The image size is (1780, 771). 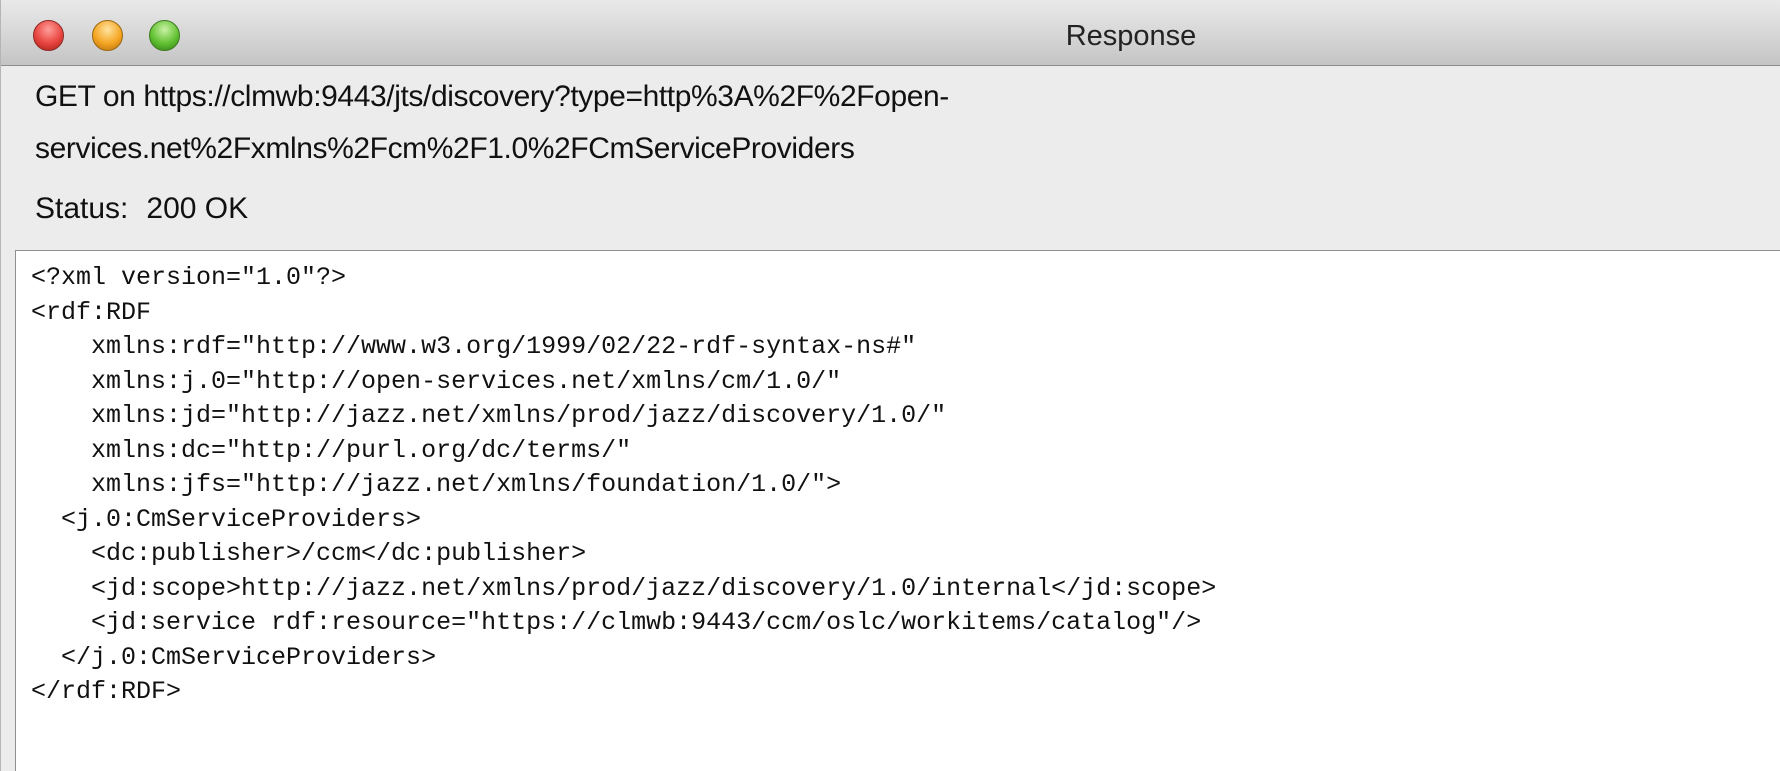 I want to click on xml-line: <j.0:CmServiceProviders>, so click(x=226, y=519).